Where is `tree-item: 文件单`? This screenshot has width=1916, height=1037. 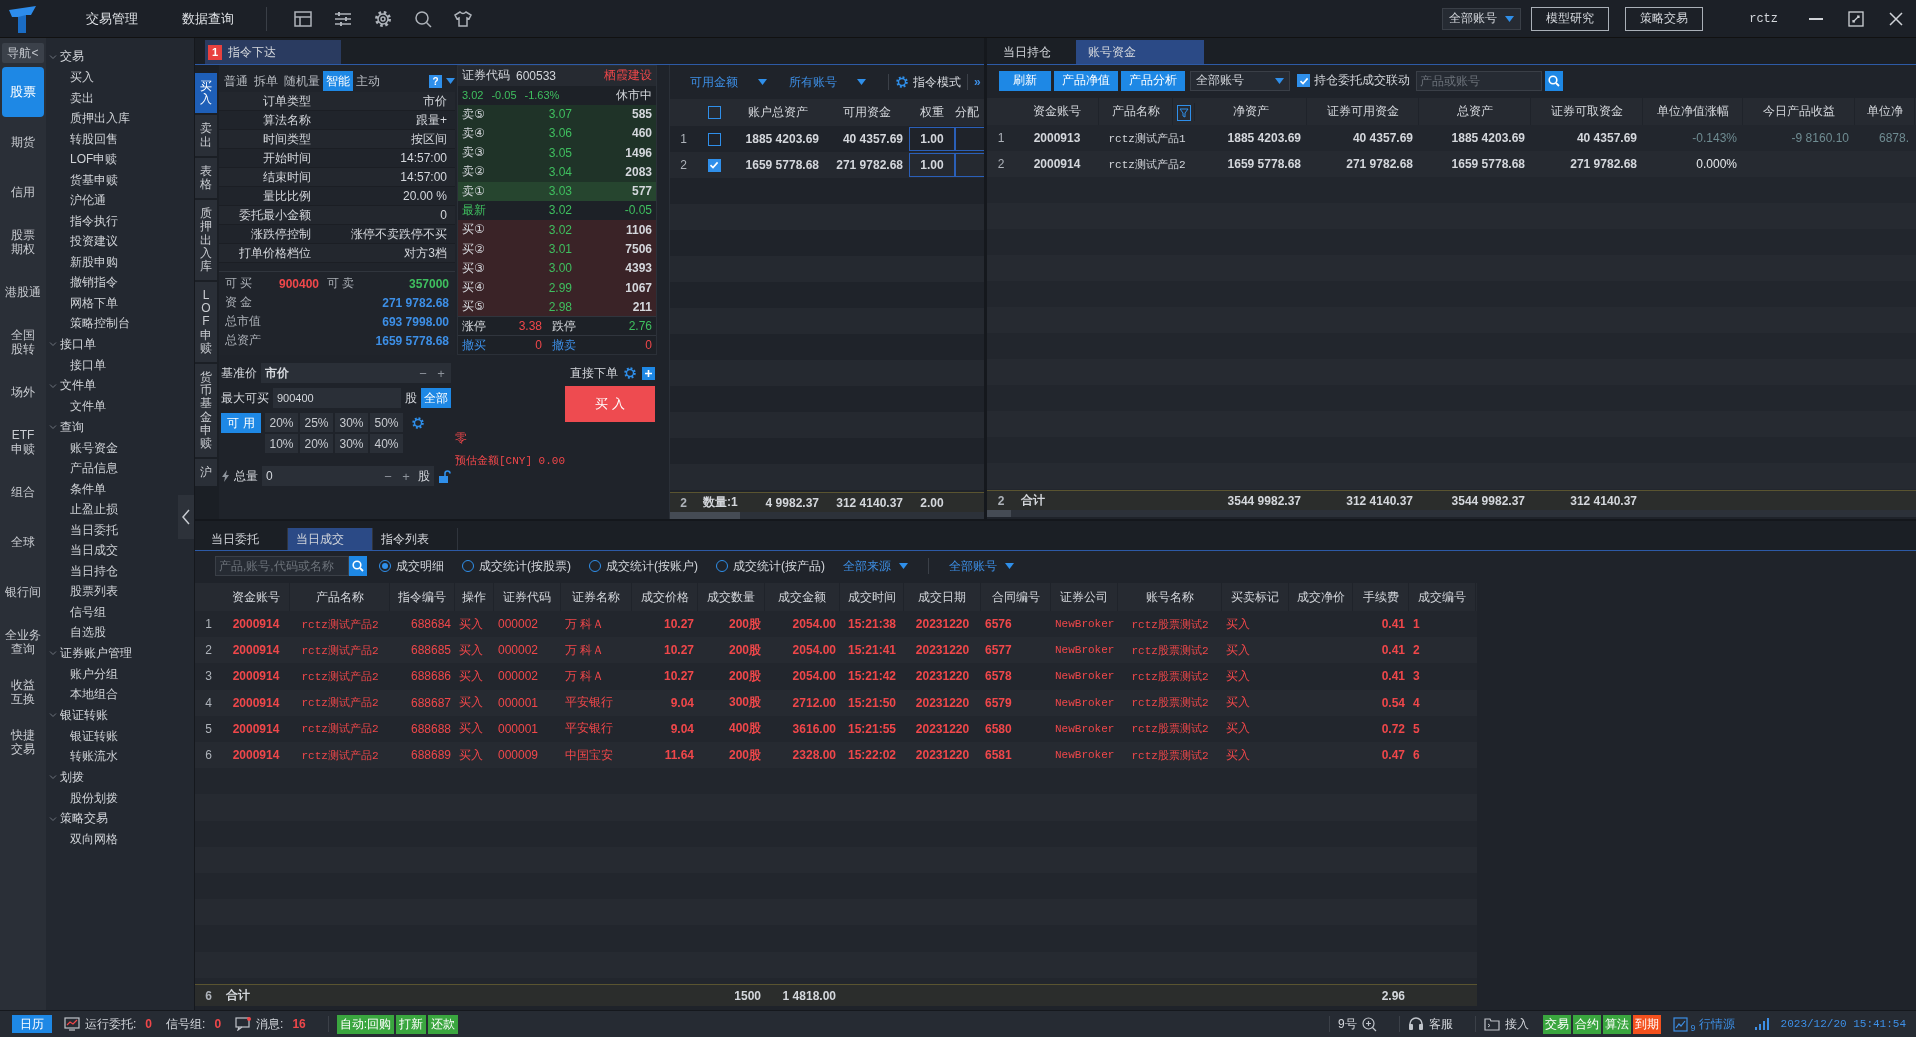 tree-item: 文件单 is located at coordinates (76, 406).